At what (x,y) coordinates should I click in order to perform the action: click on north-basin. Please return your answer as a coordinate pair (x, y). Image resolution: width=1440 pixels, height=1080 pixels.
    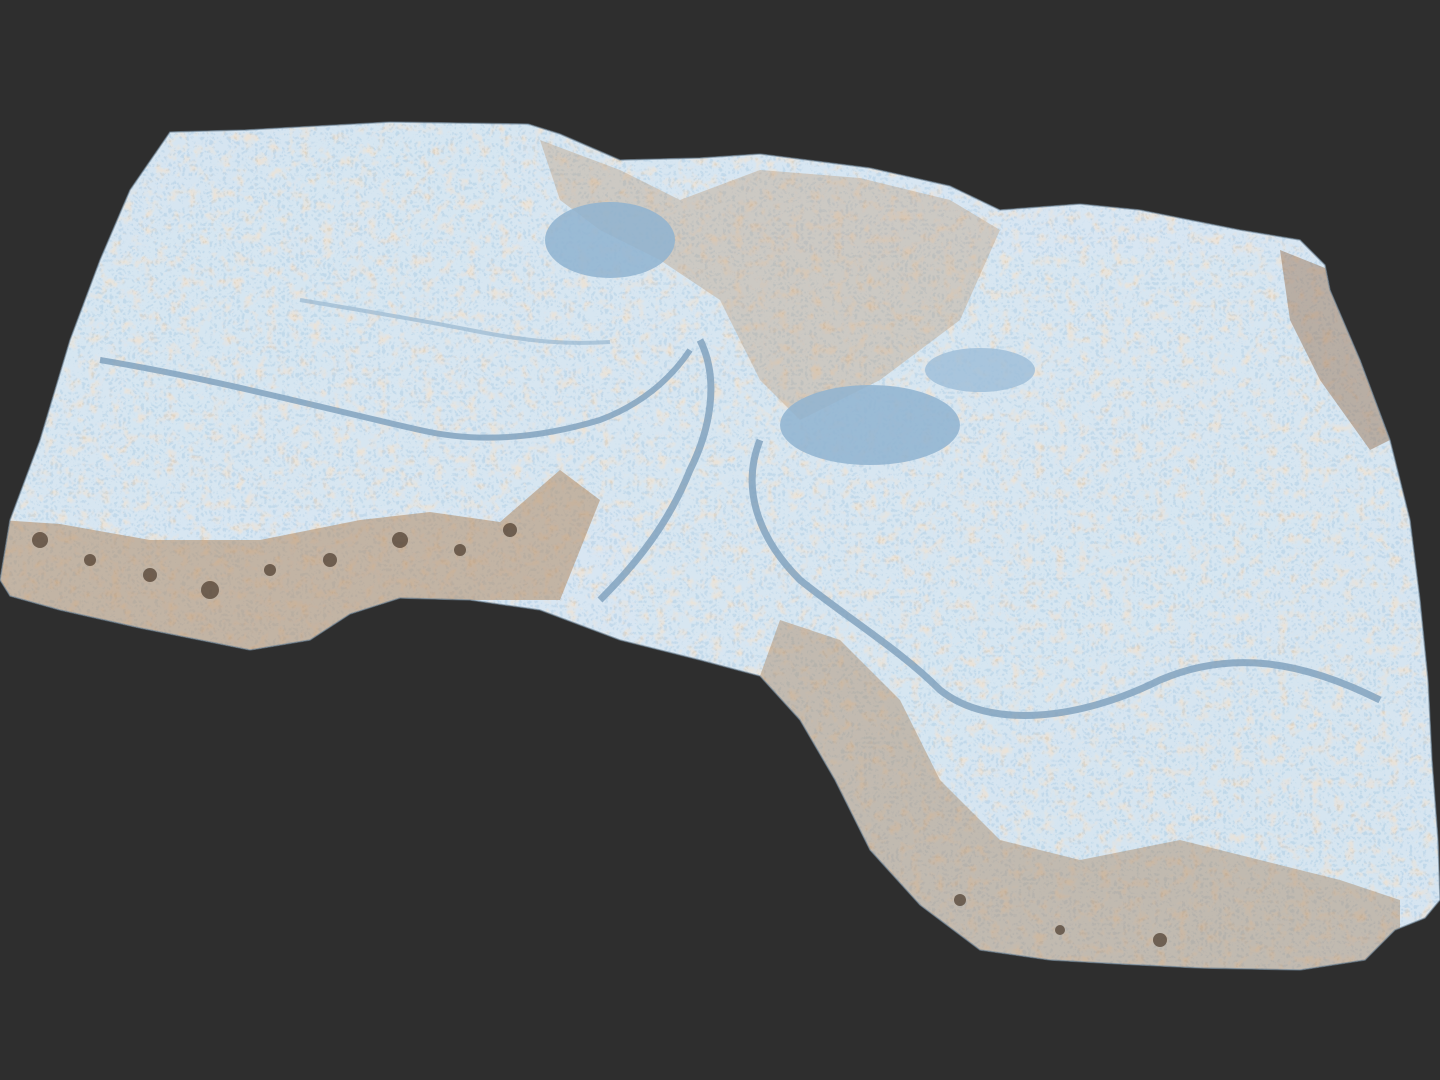
    Looking at the image, I should click on (610, 240).